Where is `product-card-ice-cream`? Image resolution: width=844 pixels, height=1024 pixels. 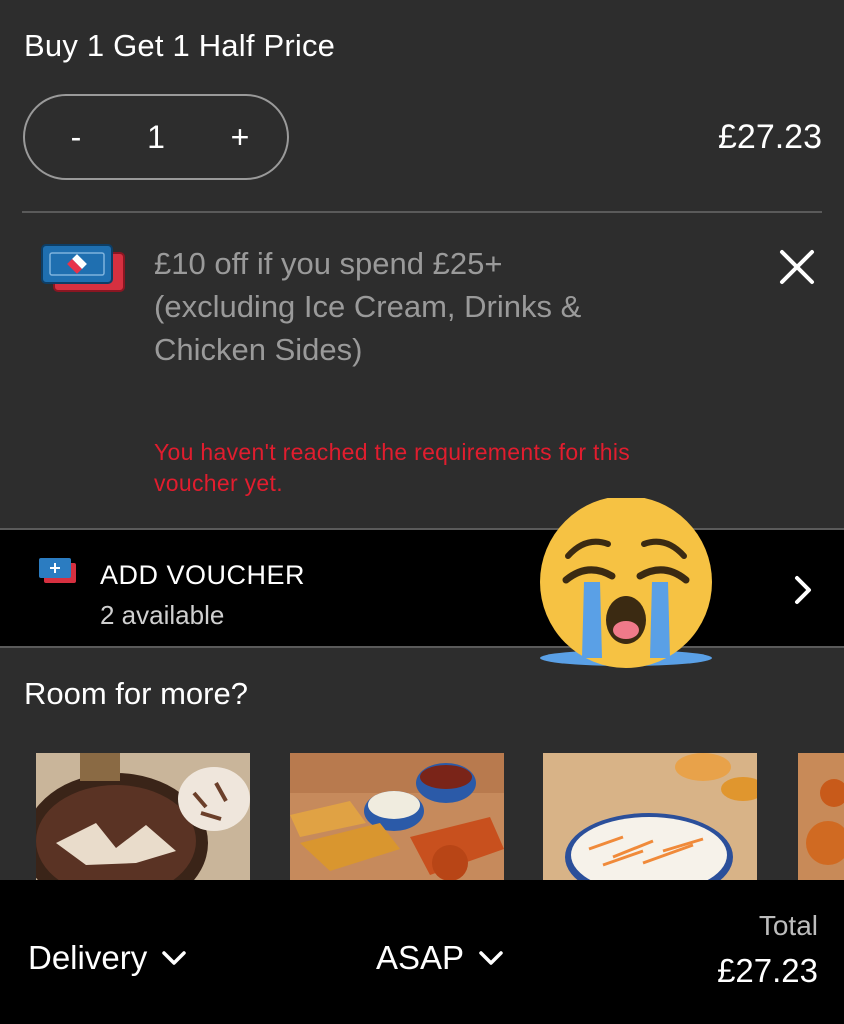 product-card-ice-cream is located at coordinates (143, 817).